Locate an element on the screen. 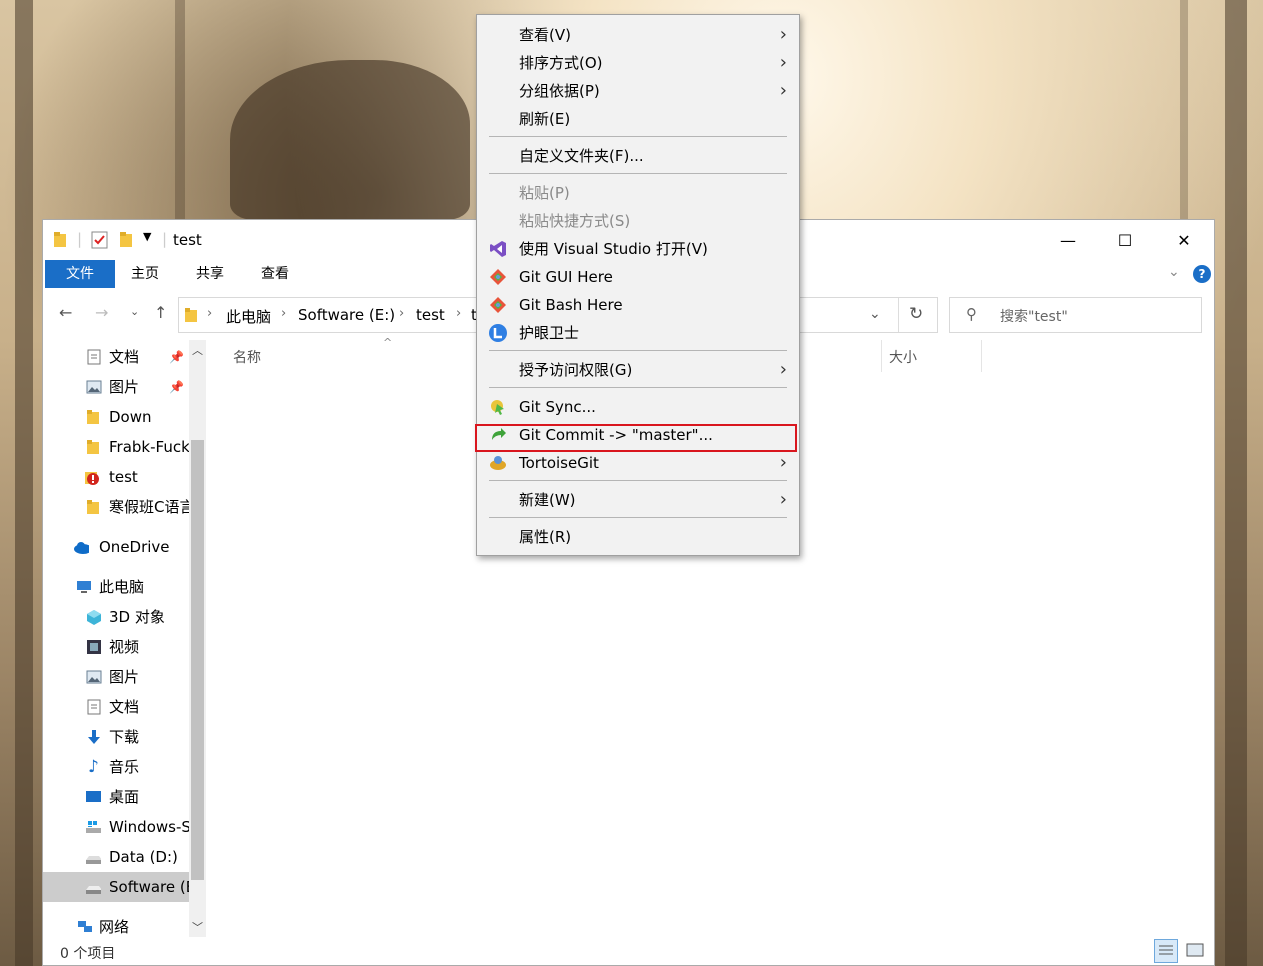 Image resolution: width=1263 pixels, height=966 pixels. sidebar-item-winter-c: 寒假班C语言 is located at coordinates (124, 507).